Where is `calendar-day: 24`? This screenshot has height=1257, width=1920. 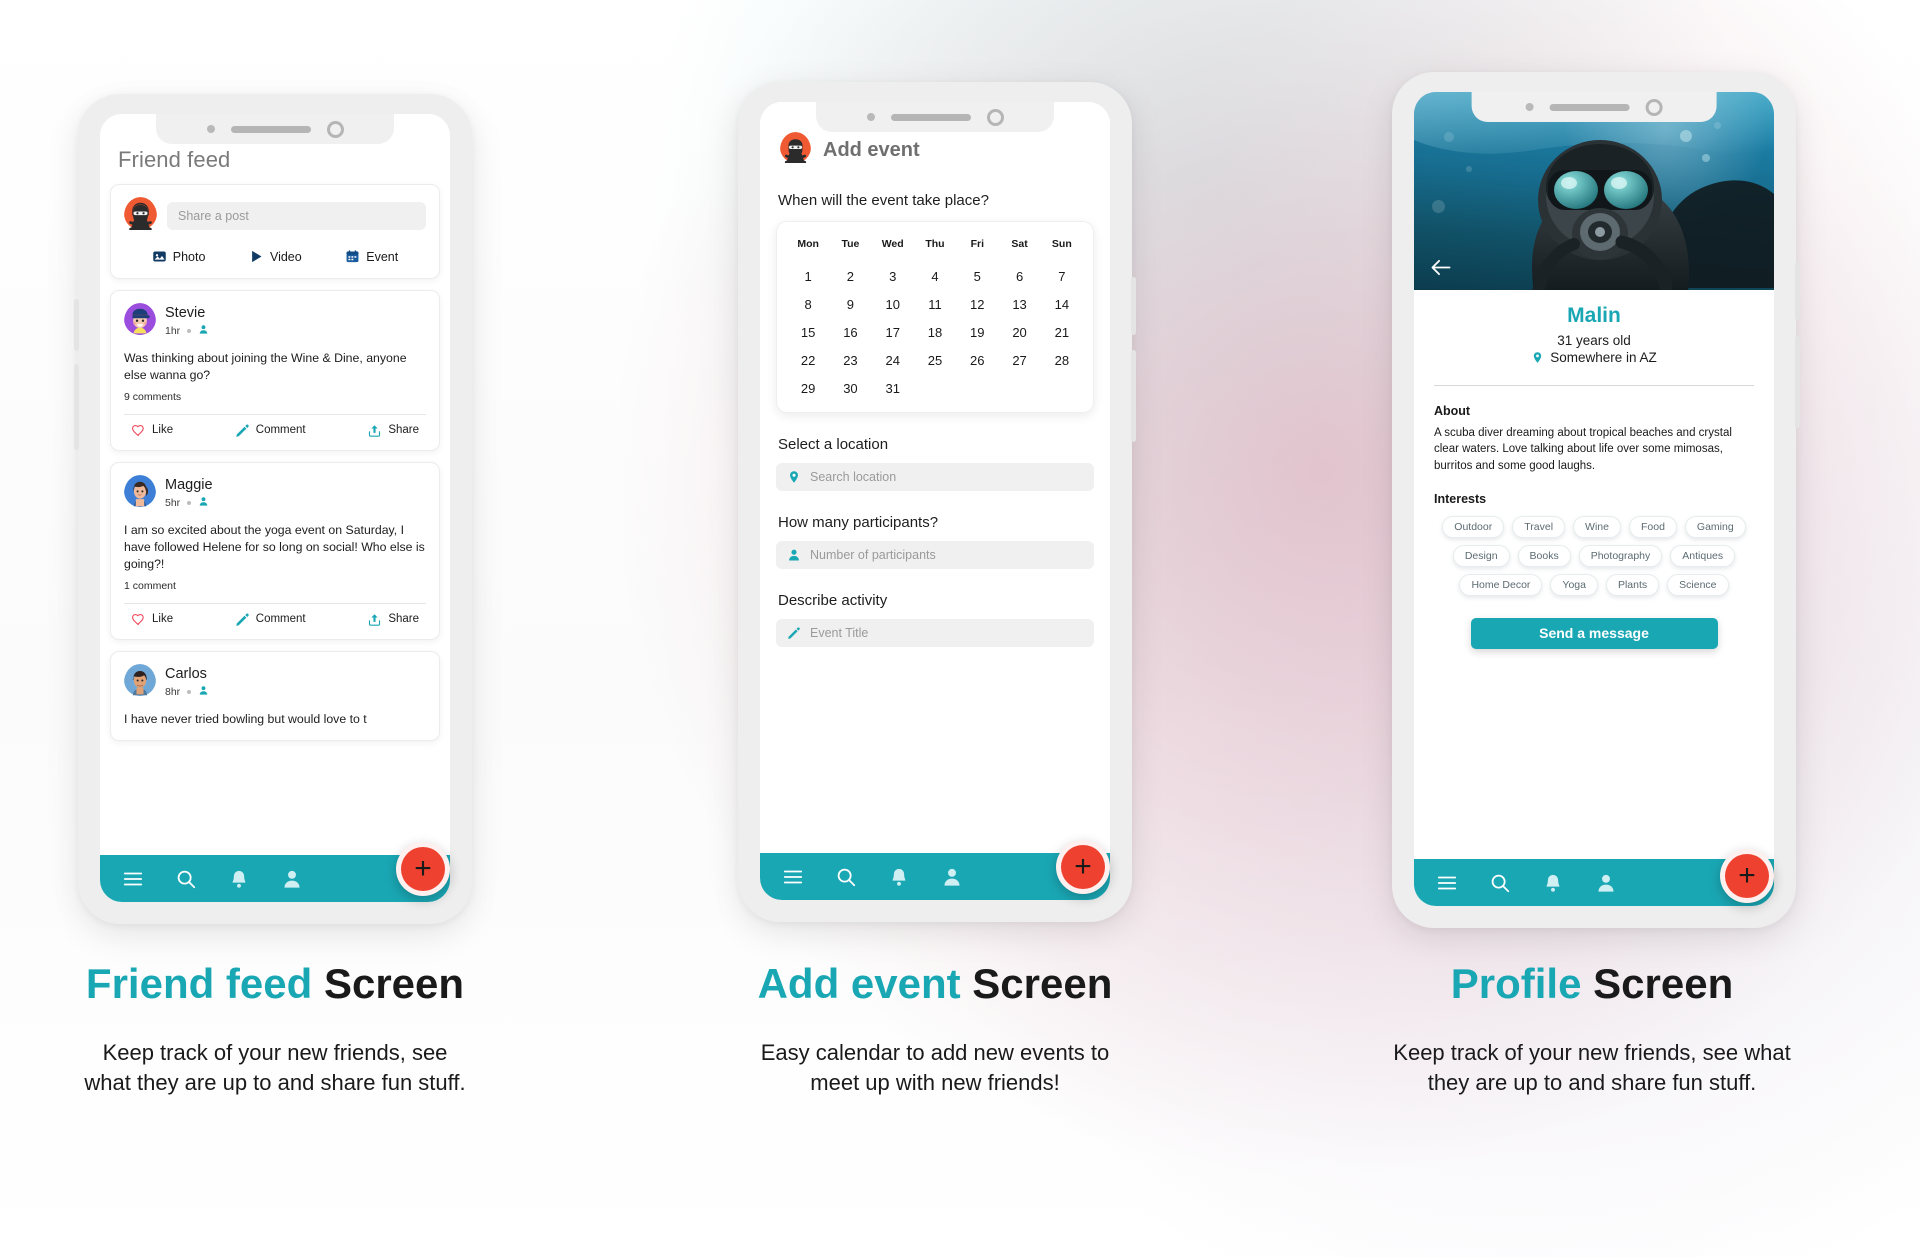
calendar-day: 24 is located at coordinates (893, 360).